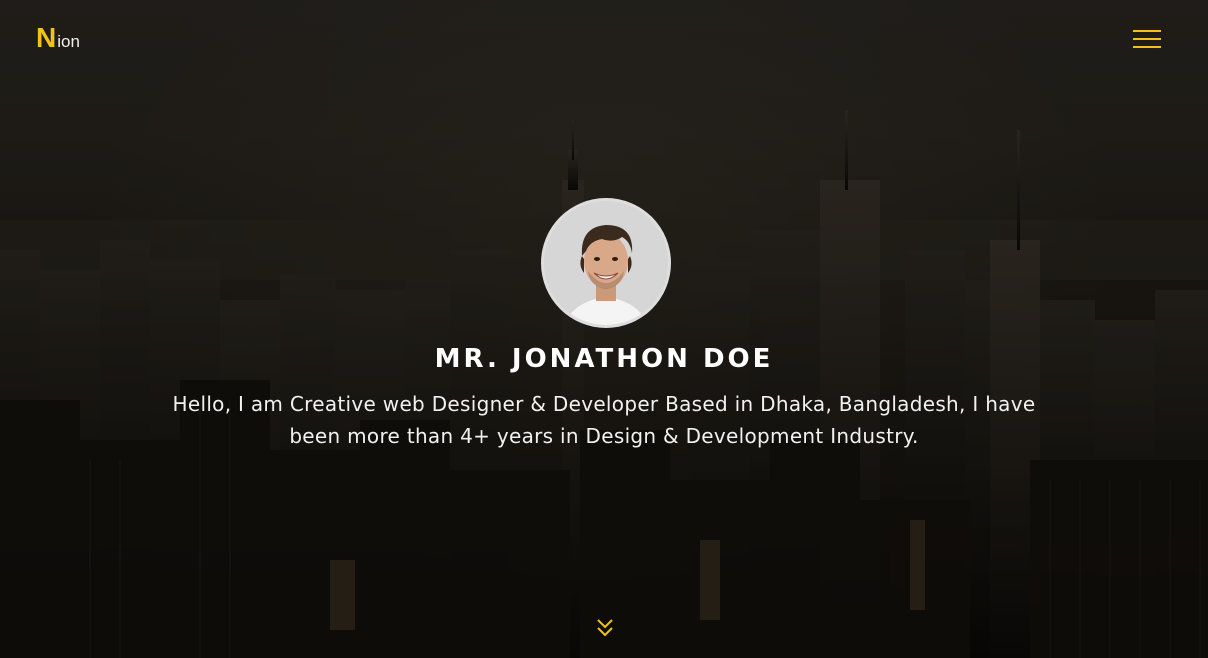 The width and height of the screenshot is (1208, 658). I want to click on logo: N ion, so click(58, 38).